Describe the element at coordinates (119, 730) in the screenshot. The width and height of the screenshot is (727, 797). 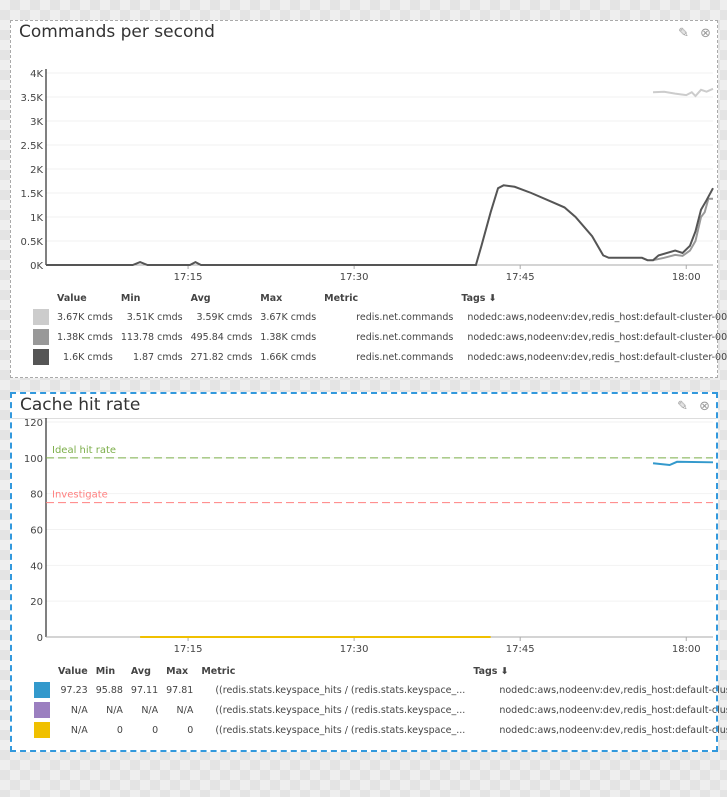
I see `legend-min: 0` at that location.